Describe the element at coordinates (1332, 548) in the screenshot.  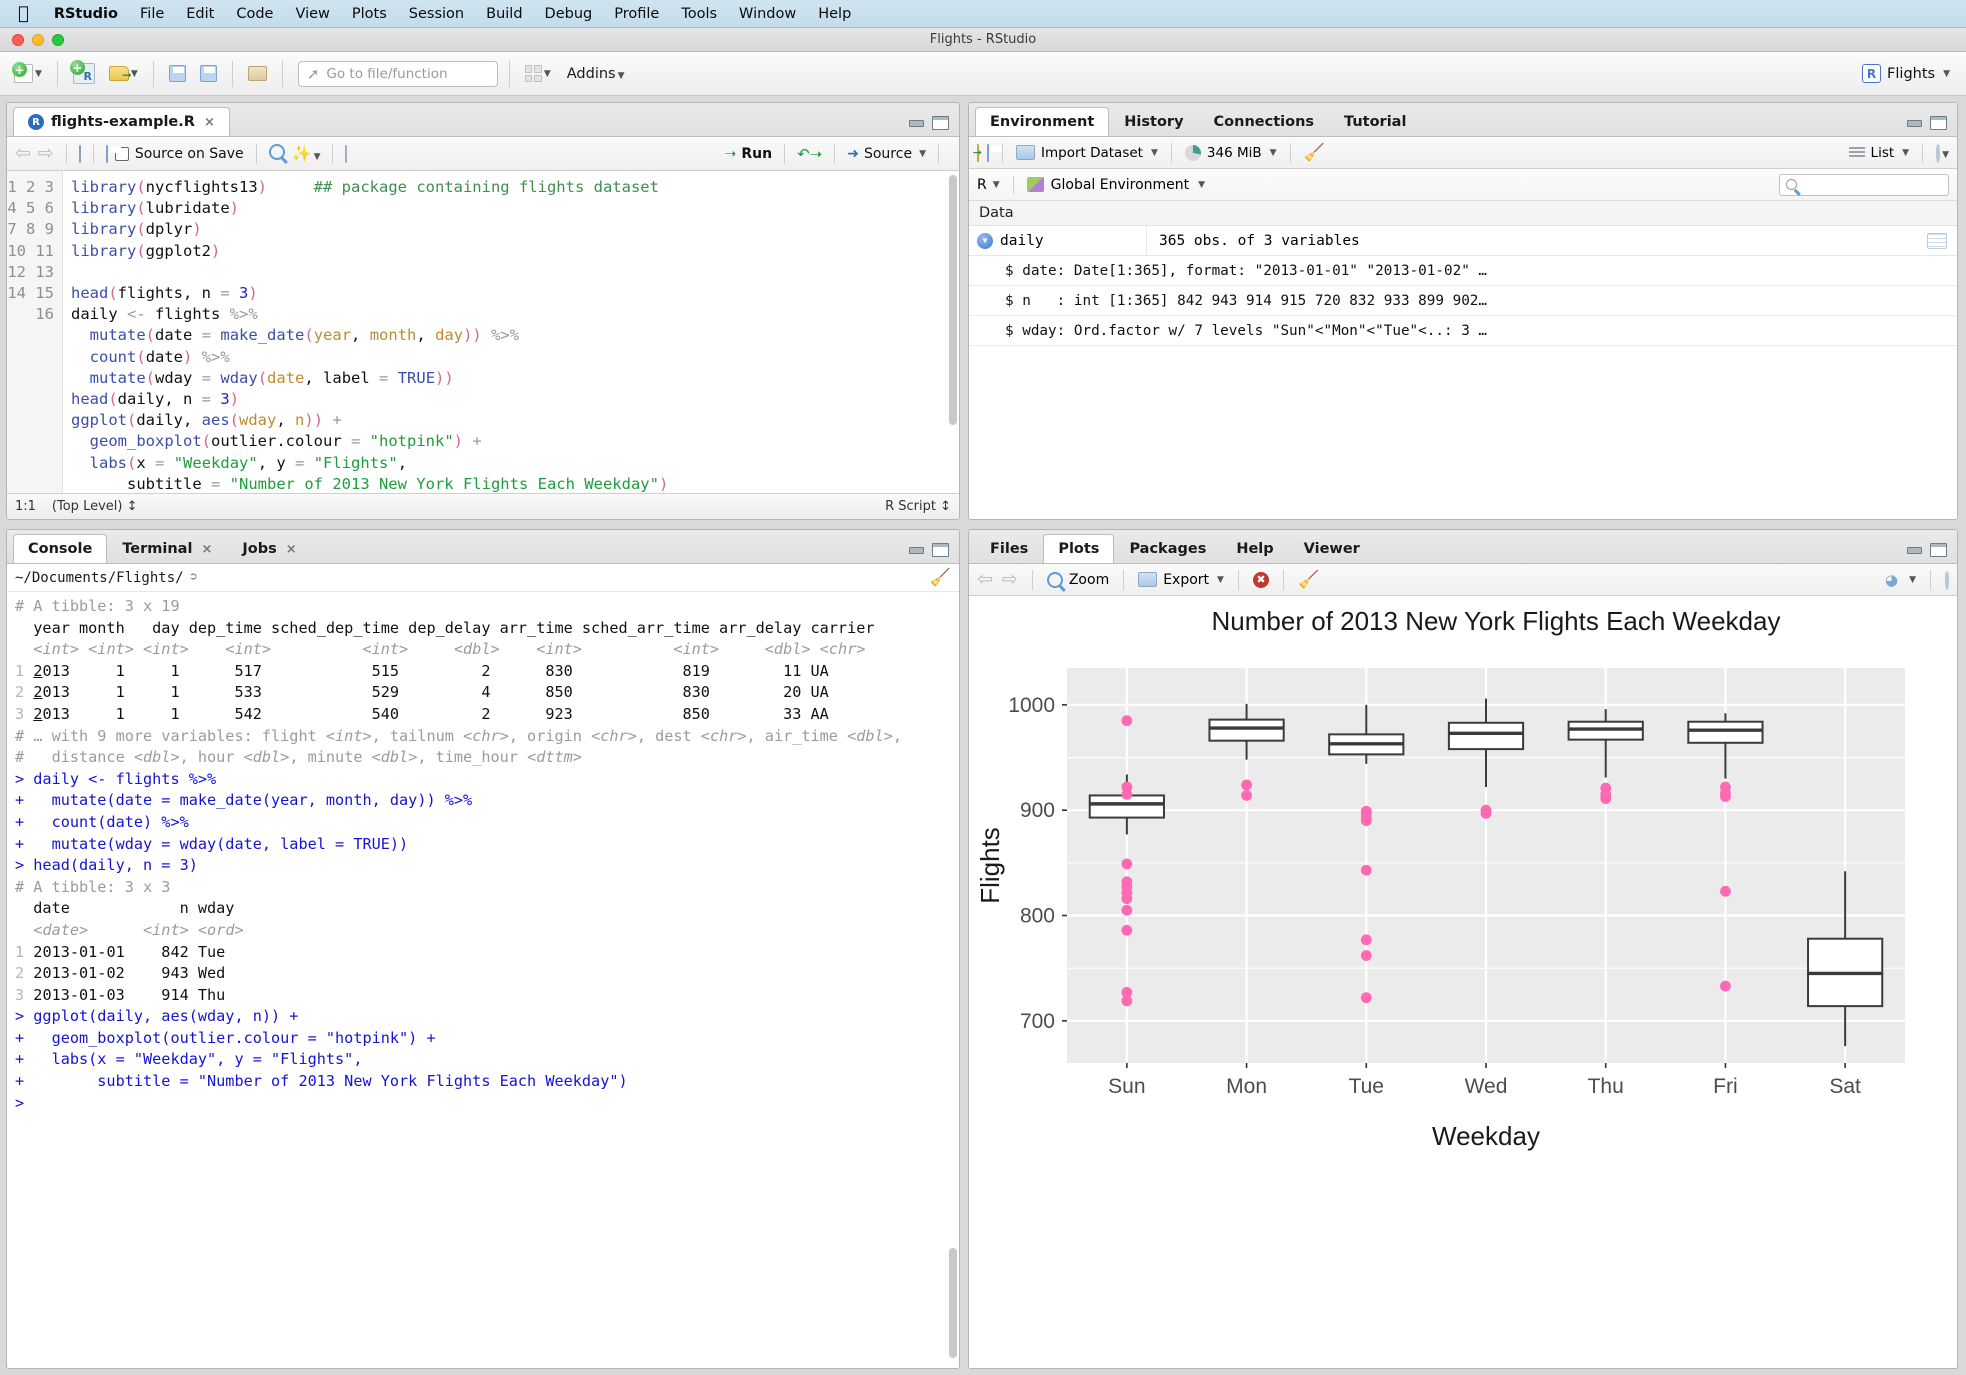
I see `tab-viewer: Viewer` at that location.